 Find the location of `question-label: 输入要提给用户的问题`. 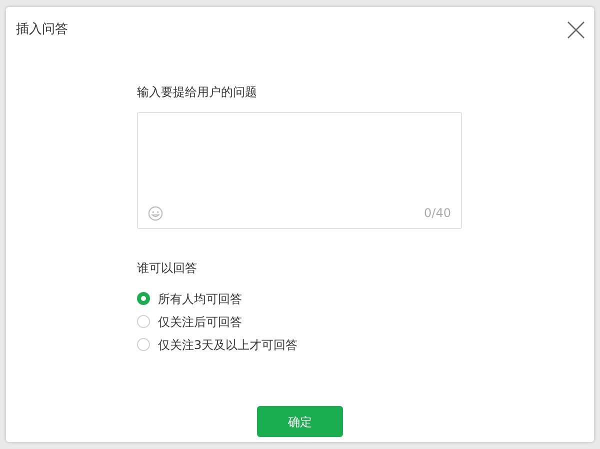

question-label: 输入要提给用户的问题 is located at coordinates (197, 92).